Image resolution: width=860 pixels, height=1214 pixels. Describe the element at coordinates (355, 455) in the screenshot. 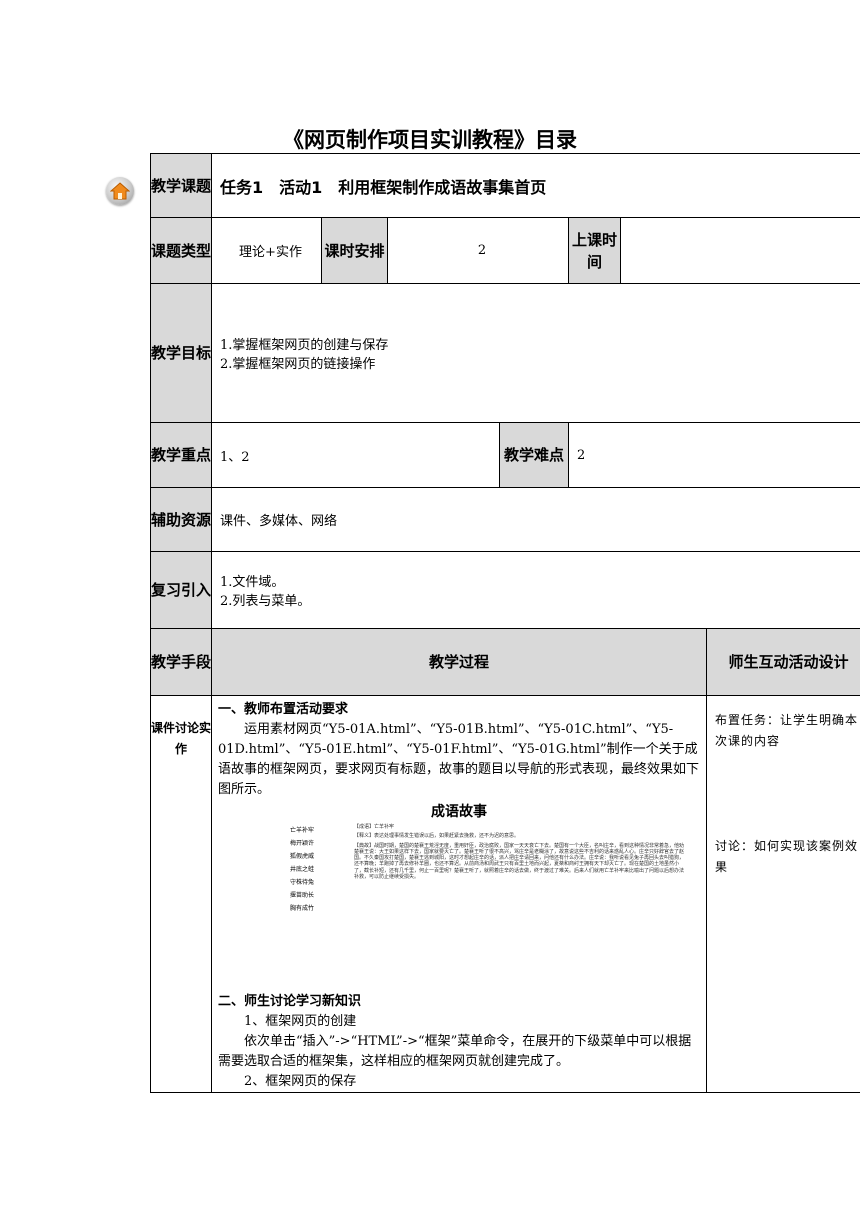

I see `focus-value: 1、2` at that location.